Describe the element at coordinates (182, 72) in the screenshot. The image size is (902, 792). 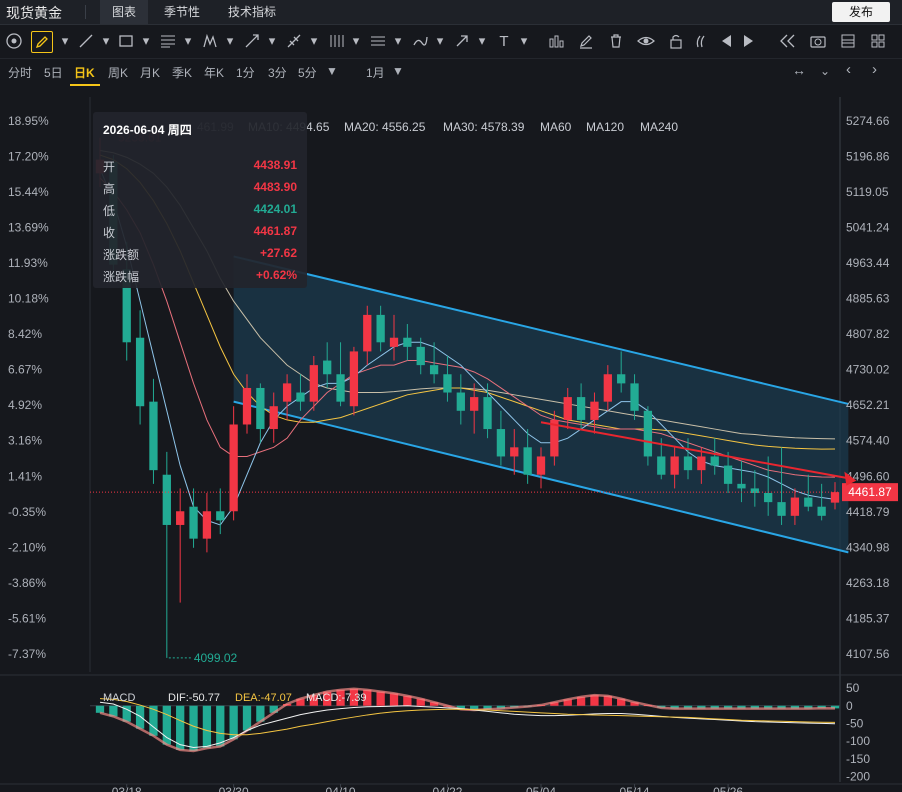
I see `period-quarterly: 季K` at that location.